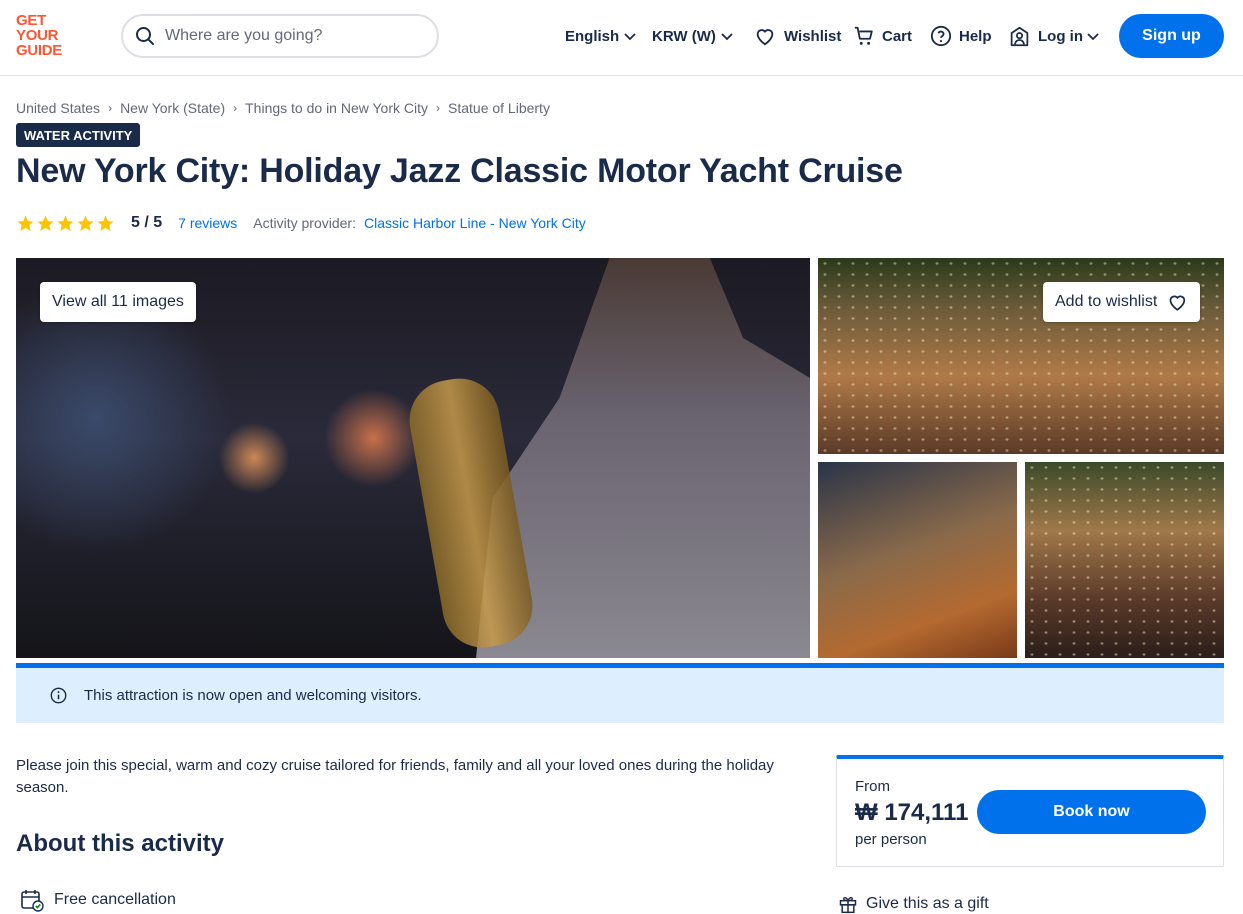 The width and height of the screenshot is (1243, 914). What do you see at coordinates (891, 839) in the screenshot?
I see `price-per-label: per person` at bounding box center [891, 839].